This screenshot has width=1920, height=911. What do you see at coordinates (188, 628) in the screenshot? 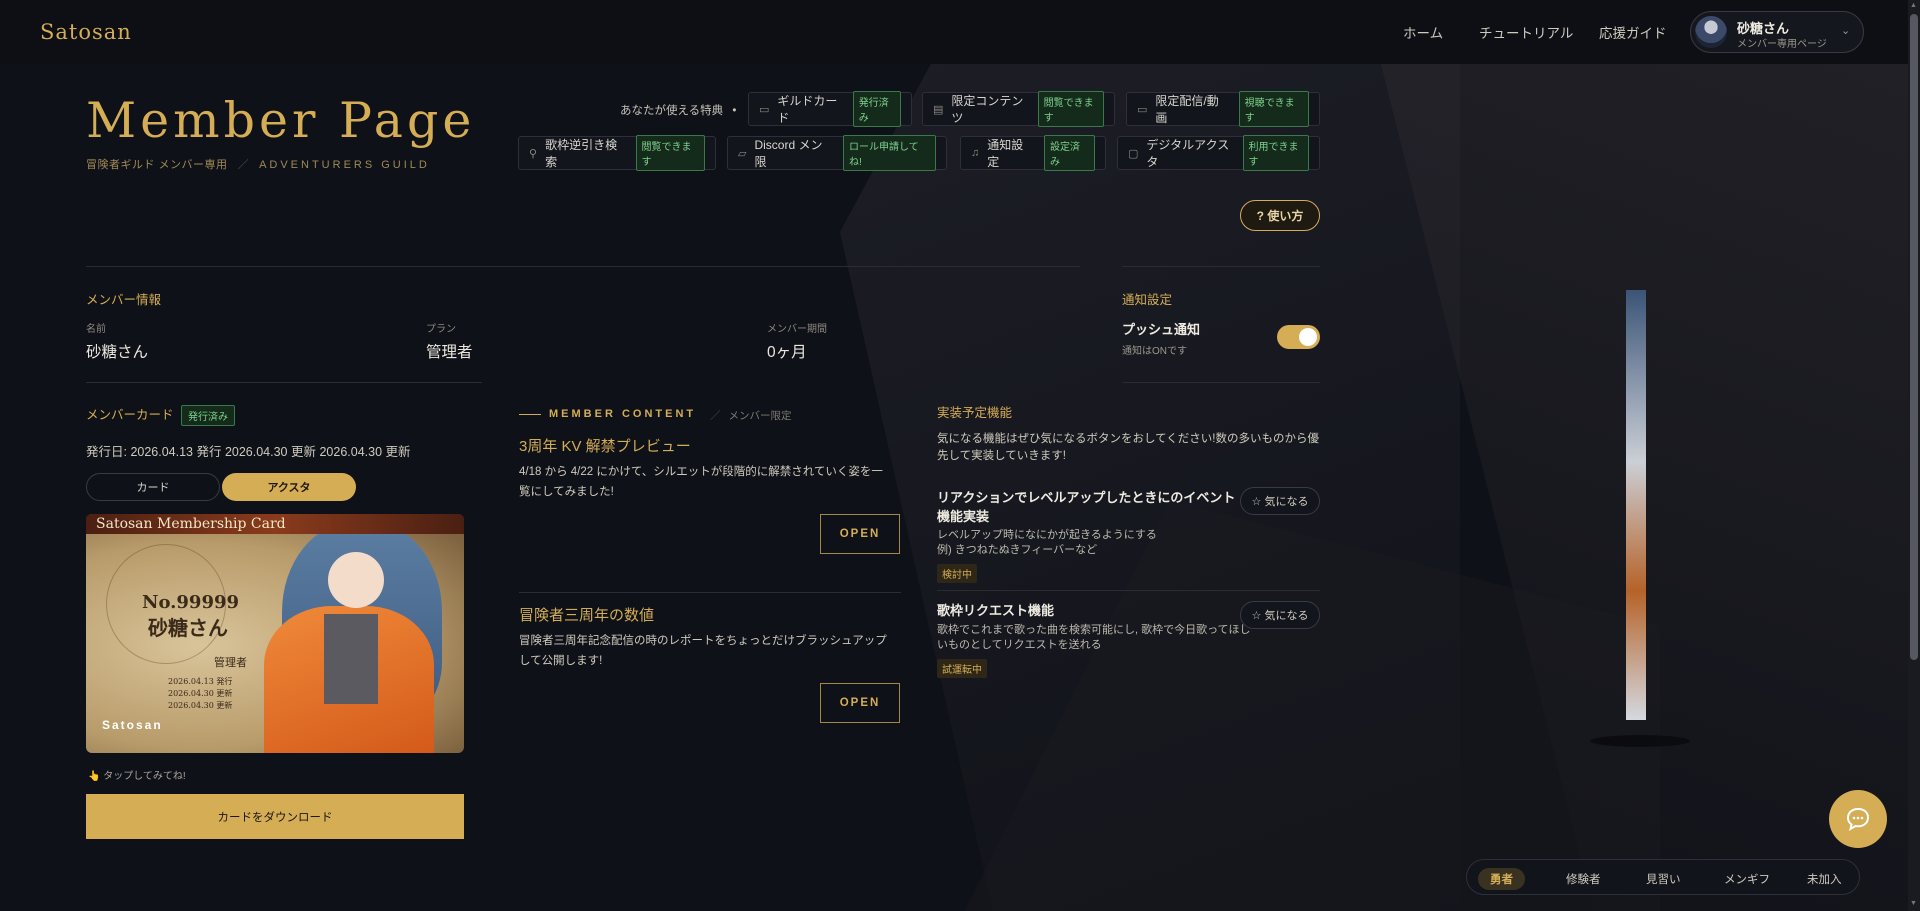
I see `card-member-name: 砂糖さん` at bounding box center [188, 628].